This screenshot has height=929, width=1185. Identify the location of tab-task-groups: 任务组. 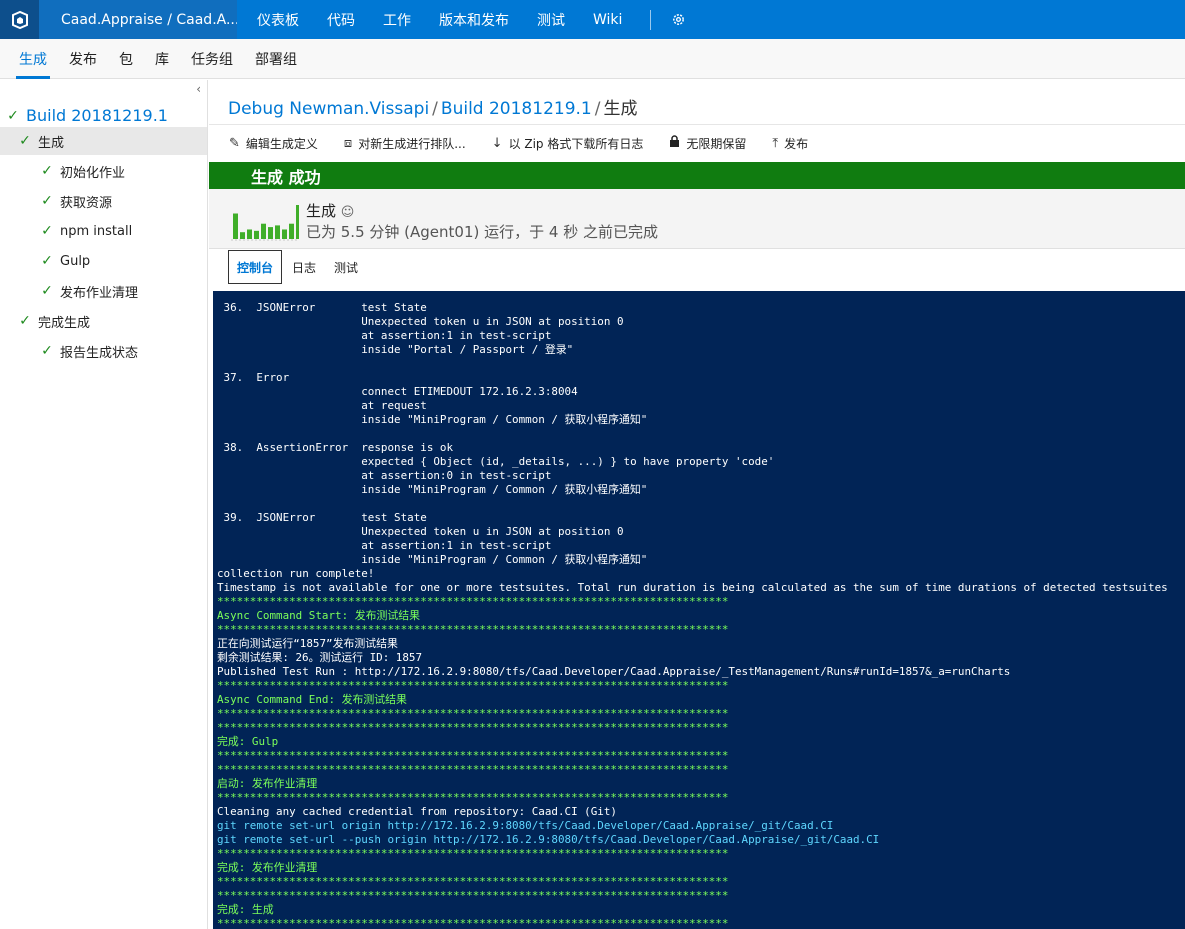
(212, 59).